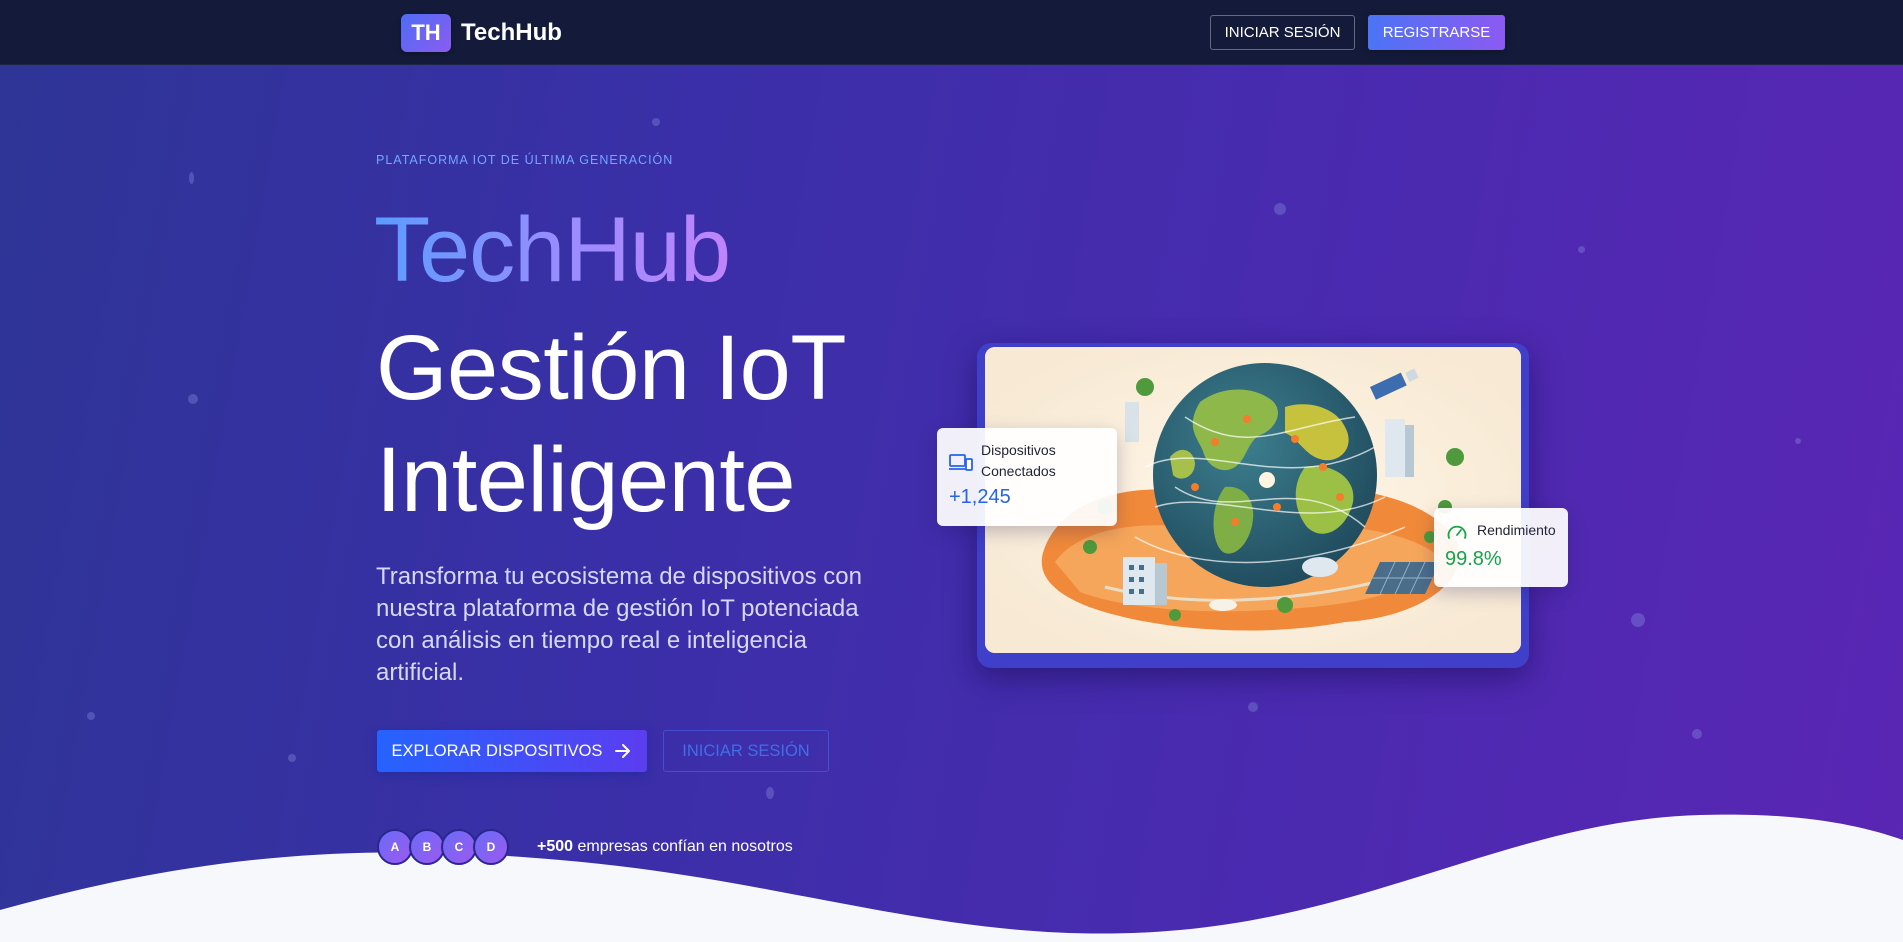 Image resolution: width=1903 pixels, height=942 pixels. What do you see at coordinates (525, 160) in the screenshot?
I see `hero-eyebrow: PLATAFORMA IOT DE ÚLTIMA GENERACIÓN` at bounding box center [525, 160].